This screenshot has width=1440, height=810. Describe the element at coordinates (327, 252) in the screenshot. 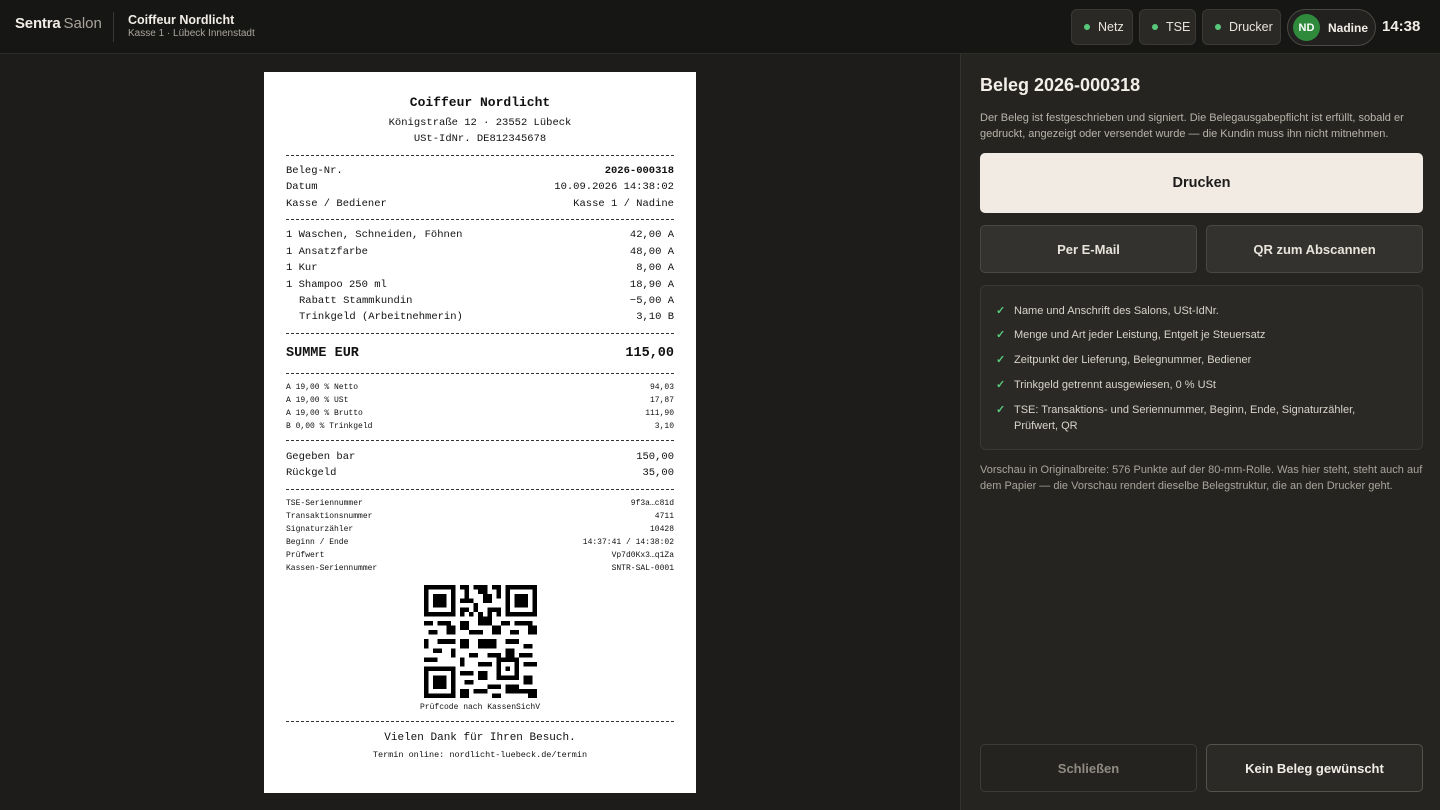

I see `item-label: 1 Ansatzfarbe` at that location.